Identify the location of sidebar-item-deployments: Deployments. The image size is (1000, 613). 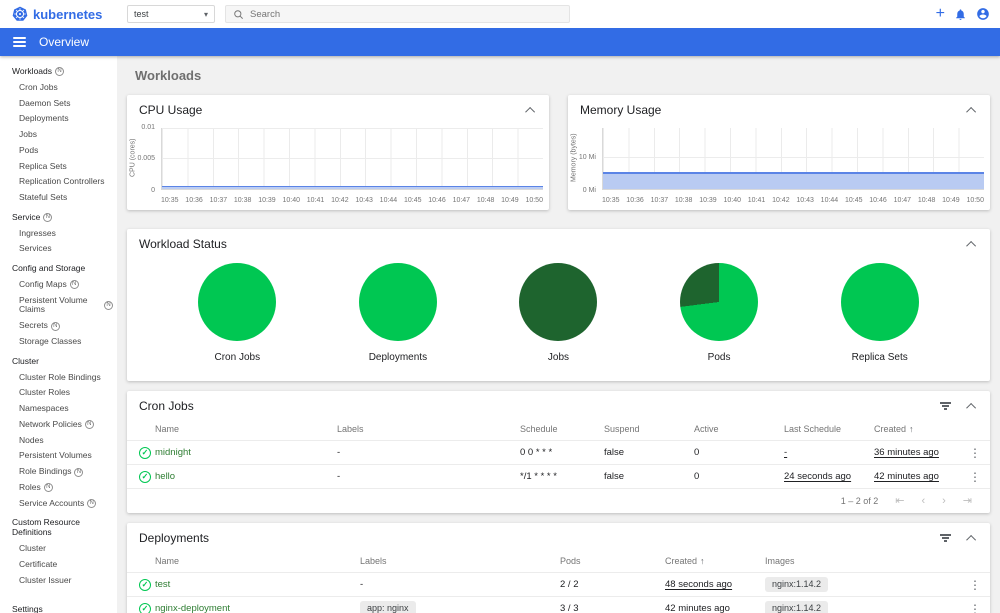
(58, 119).